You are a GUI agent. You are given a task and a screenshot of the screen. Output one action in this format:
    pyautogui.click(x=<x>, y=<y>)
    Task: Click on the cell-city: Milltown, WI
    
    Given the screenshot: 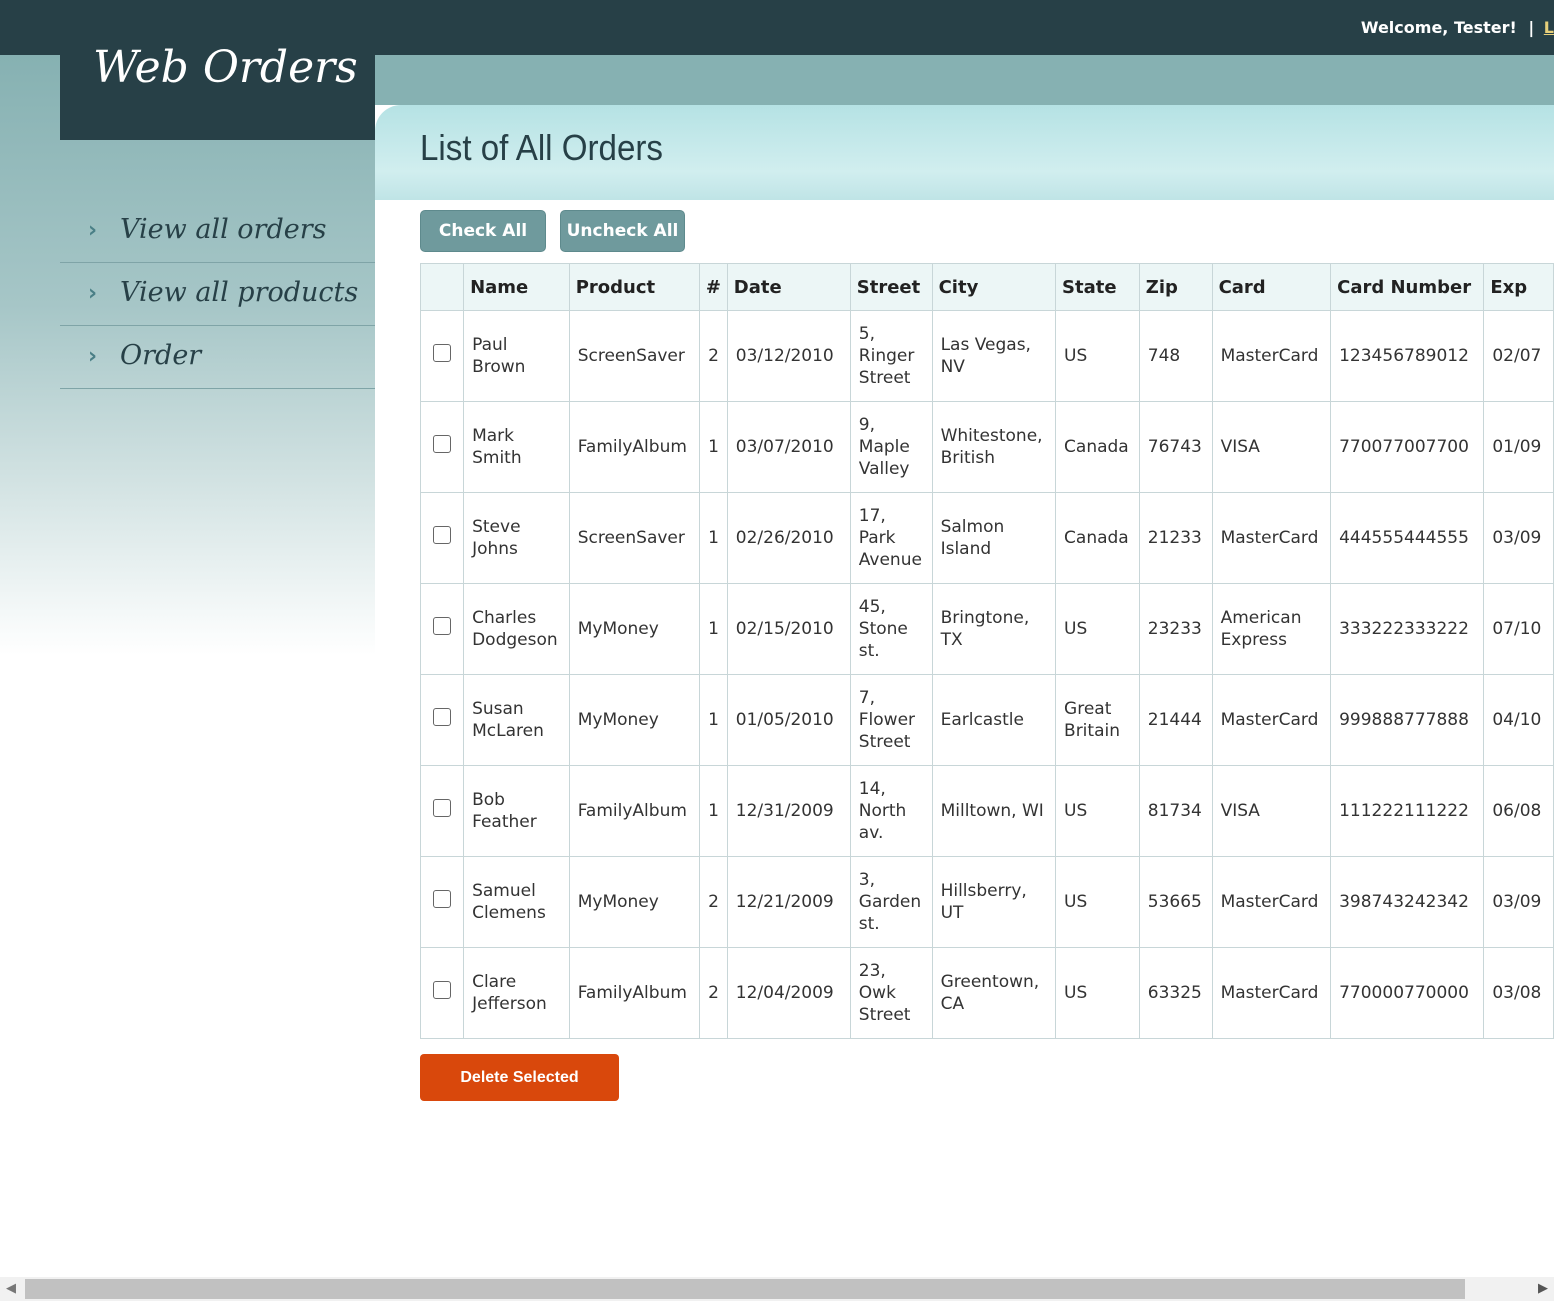 What is the action you would take?
    pyautogui.click(x=994, y=811)
    